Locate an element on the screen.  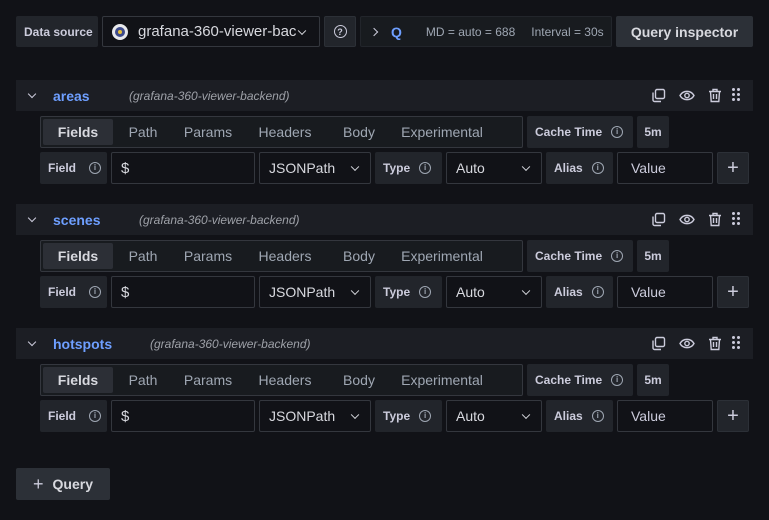
datasource-picker: grafana-360-viewer-bac is located at coordinates (211, 31).